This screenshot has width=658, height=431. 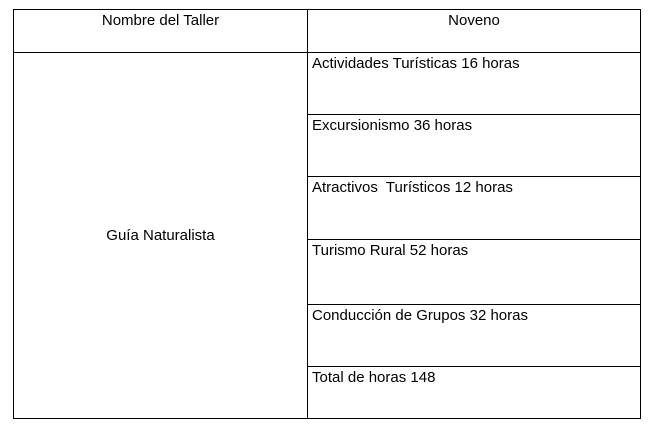 I want to click on subject-cell: Turismo Rural 52 horas, so click(x=474, y=271).